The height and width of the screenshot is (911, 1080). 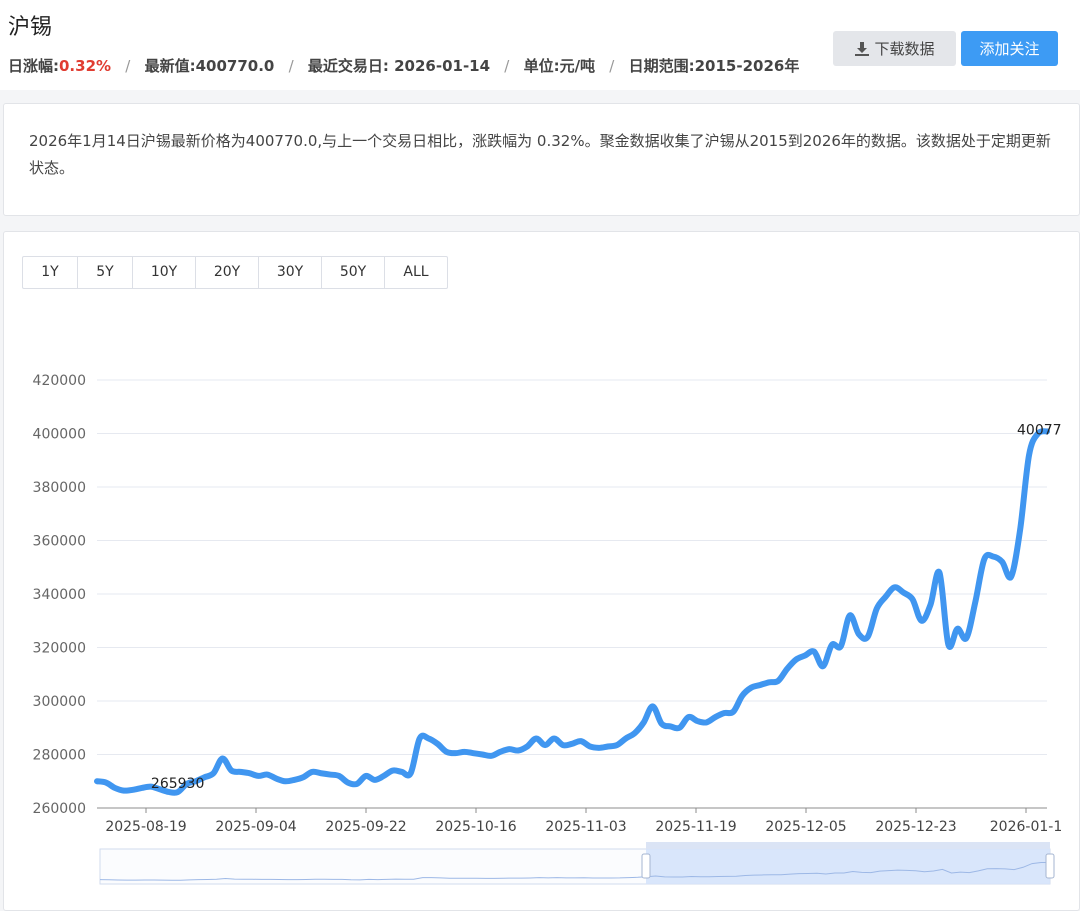 What do you see at coordinates (59, 702) in the screenshot?
I see `y-tick-label: 300000` at bounding box center [59, 702].